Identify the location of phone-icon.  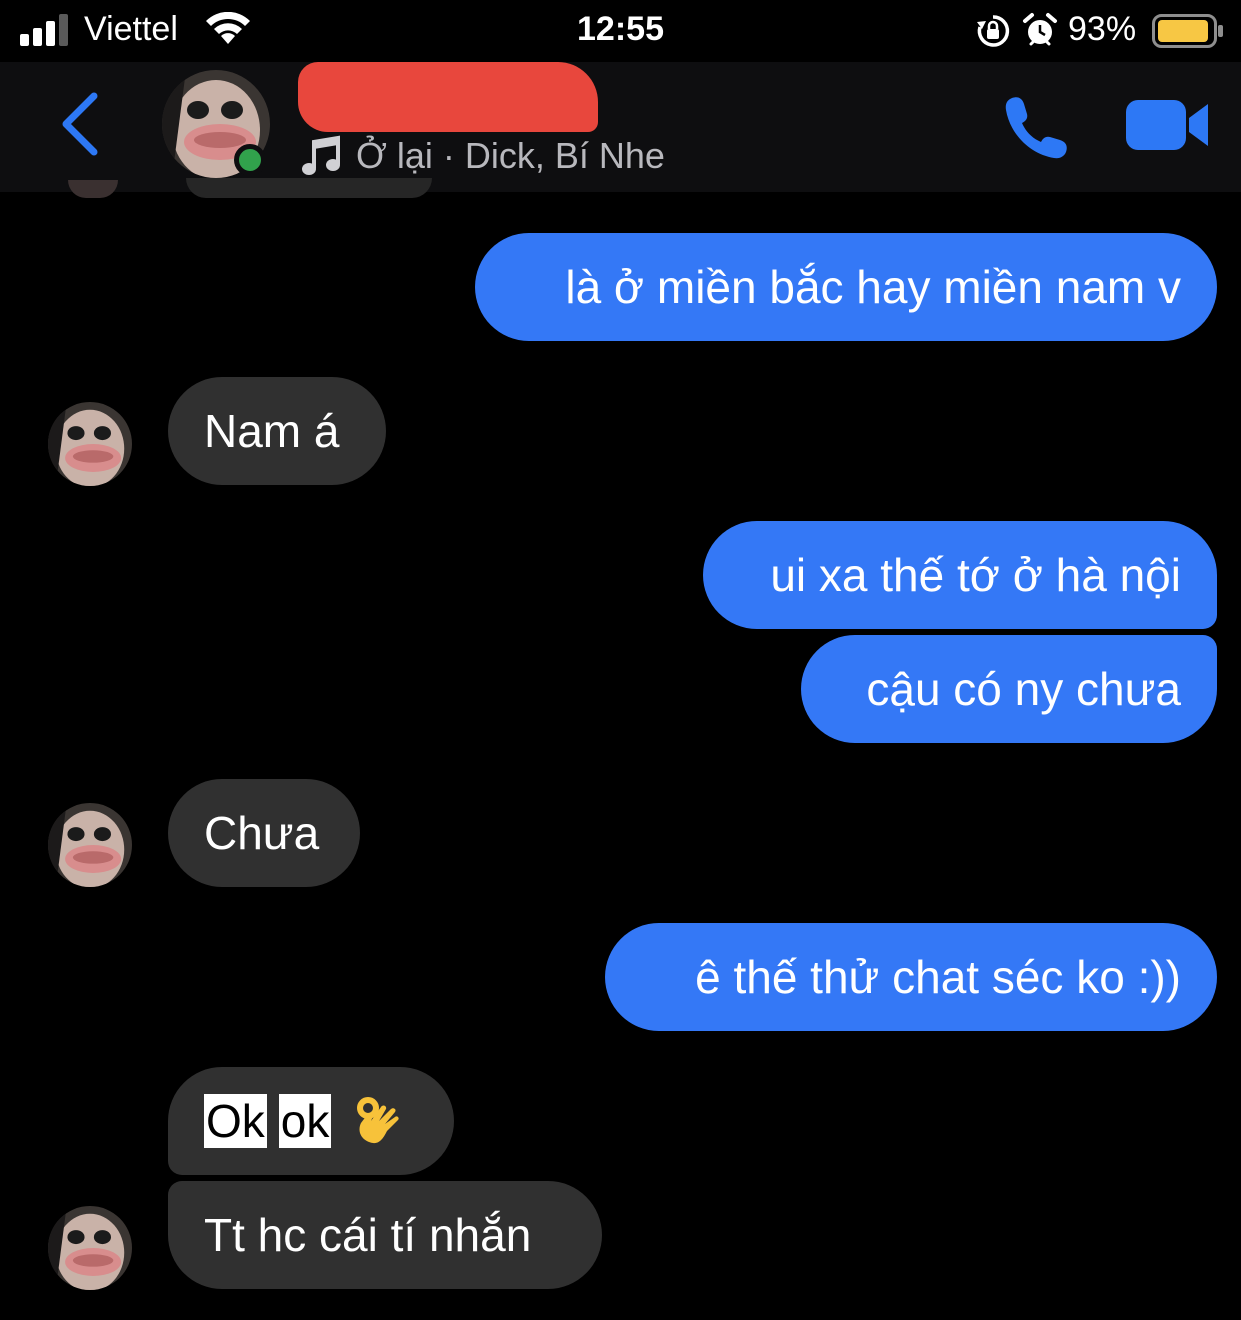
(1034, 126).